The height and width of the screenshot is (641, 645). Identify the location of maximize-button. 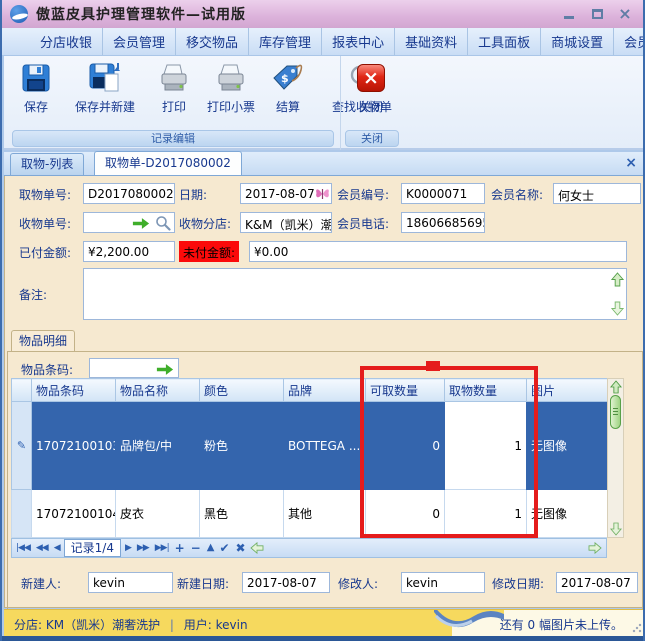
(597, 14).